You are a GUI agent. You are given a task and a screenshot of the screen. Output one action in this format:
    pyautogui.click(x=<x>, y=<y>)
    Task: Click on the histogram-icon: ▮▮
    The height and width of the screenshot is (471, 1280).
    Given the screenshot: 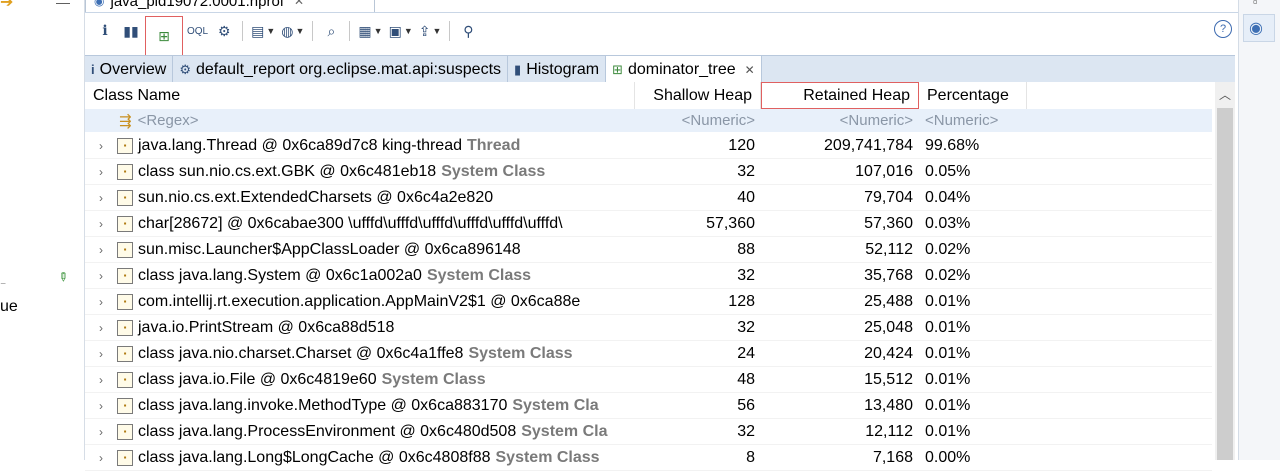 What is the action you would take?
    pyautogui.click(x=131, y=31)
    